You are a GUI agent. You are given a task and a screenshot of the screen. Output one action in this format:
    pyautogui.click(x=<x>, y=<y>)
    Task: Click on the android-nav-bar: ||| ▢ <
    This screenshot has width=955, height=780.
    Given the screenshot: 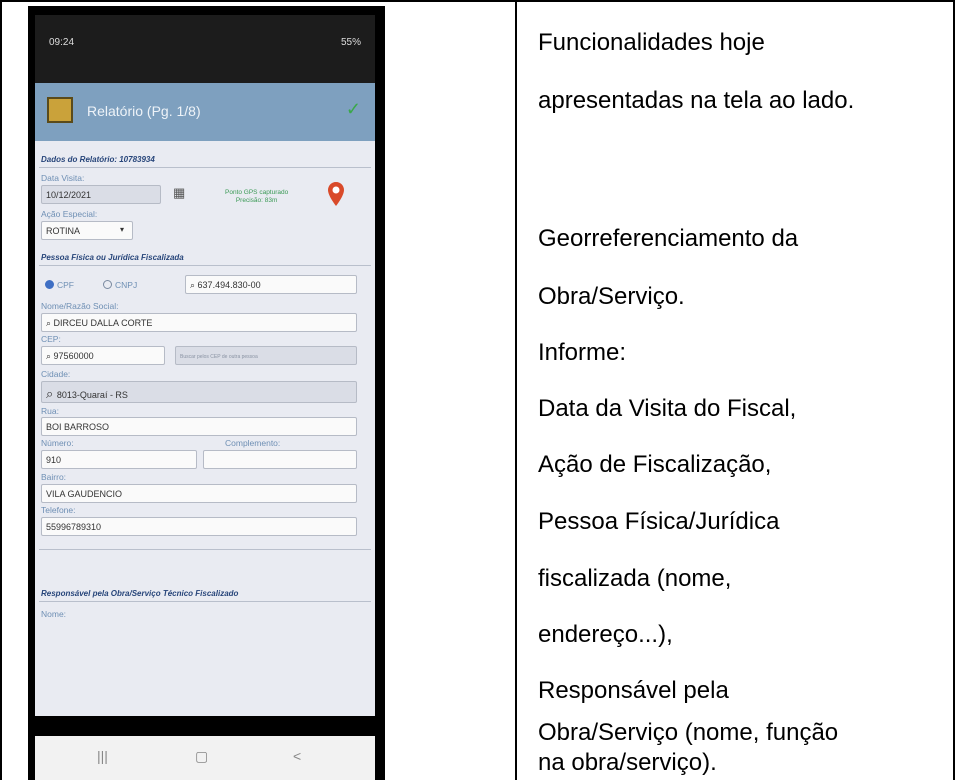 What is the action you would take?
    pyautogui.click(x=205, y=758)
    